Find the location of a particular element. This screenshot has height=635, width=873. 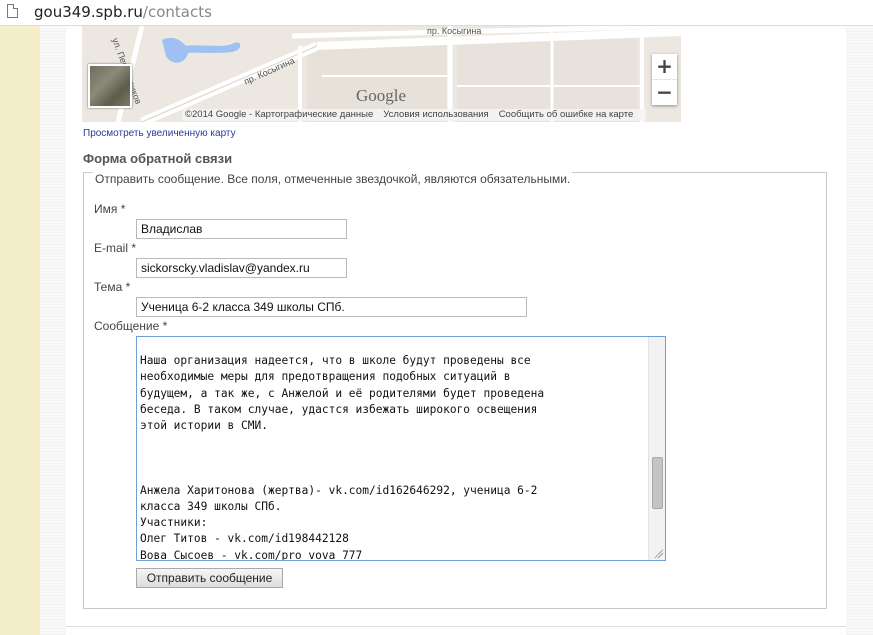

zoom-in-button: + is located at coordinates (664, 67).